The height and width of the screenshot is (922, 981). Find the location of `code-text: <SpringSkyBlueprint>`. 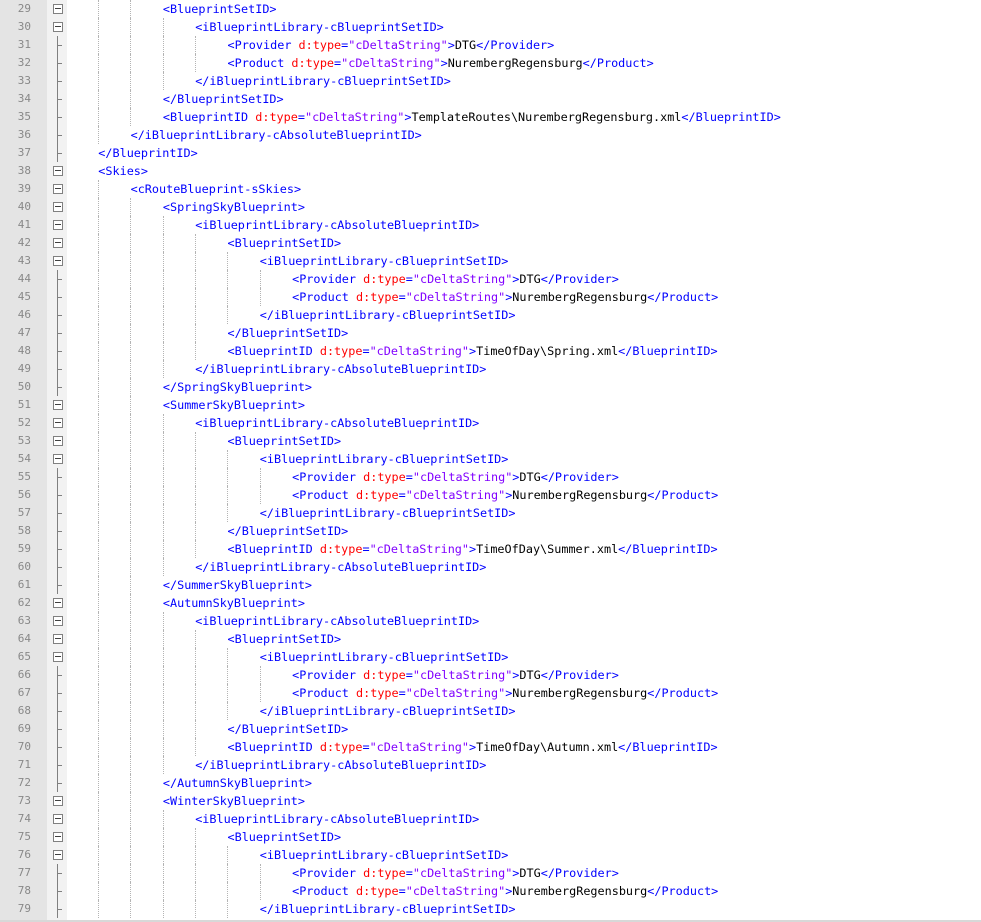

code-text: <SpringSkyBlueprint> is located at coordinates (234, 207).